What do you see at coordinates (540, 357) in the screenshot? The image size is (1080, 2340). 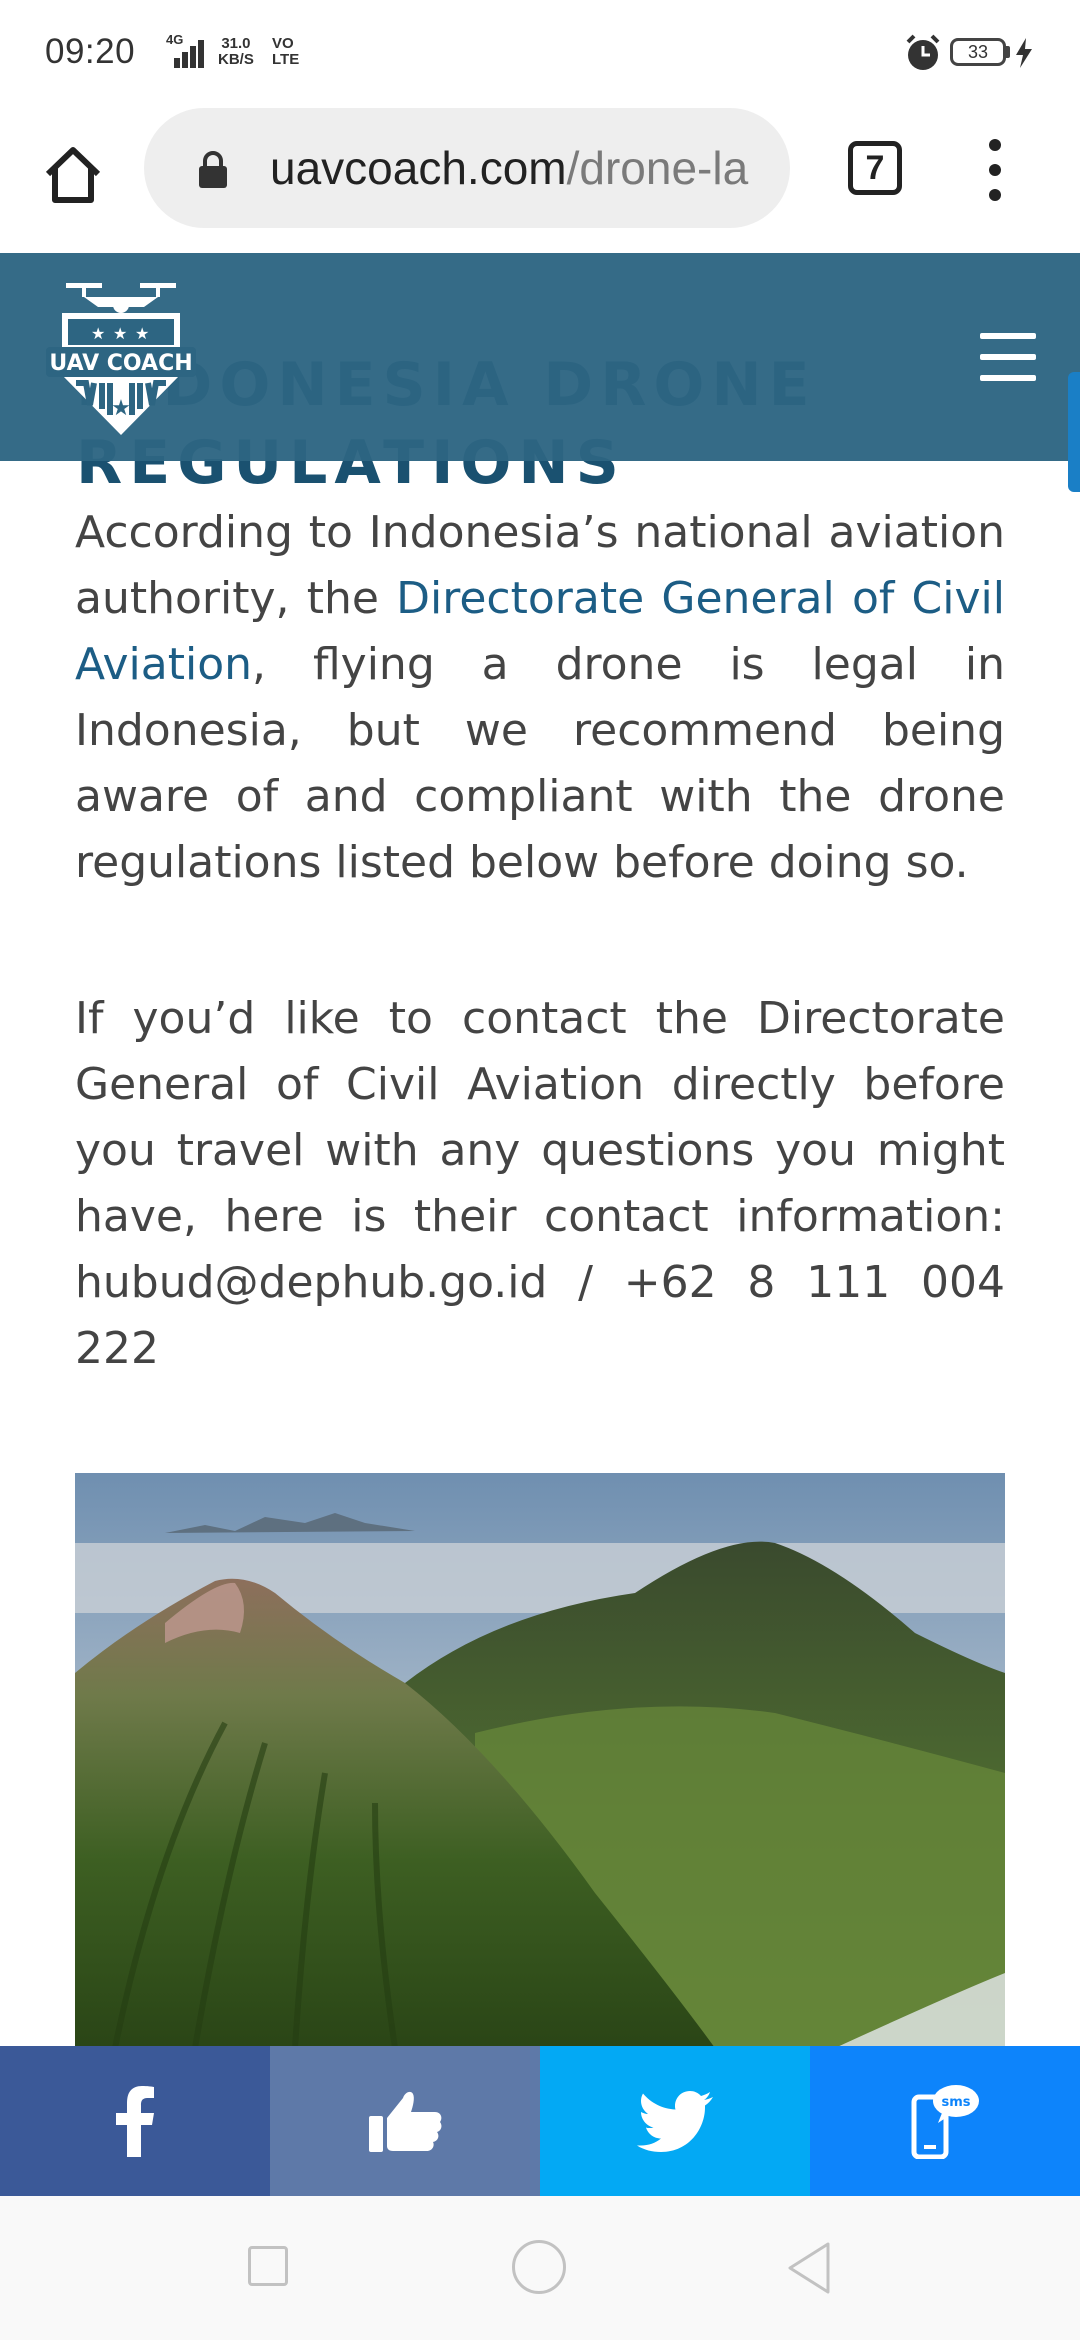 I see `site-header: ★ ★ ★ UAV COACH ★` at bounding box center [540, 357].